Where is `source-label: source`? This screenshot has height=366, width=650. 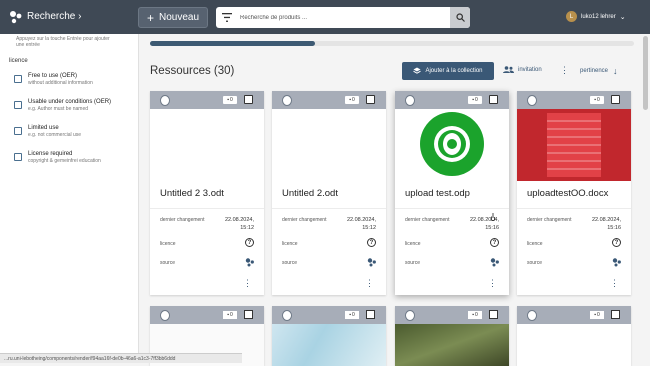
source-label: source is located at coordinates (168, 263).